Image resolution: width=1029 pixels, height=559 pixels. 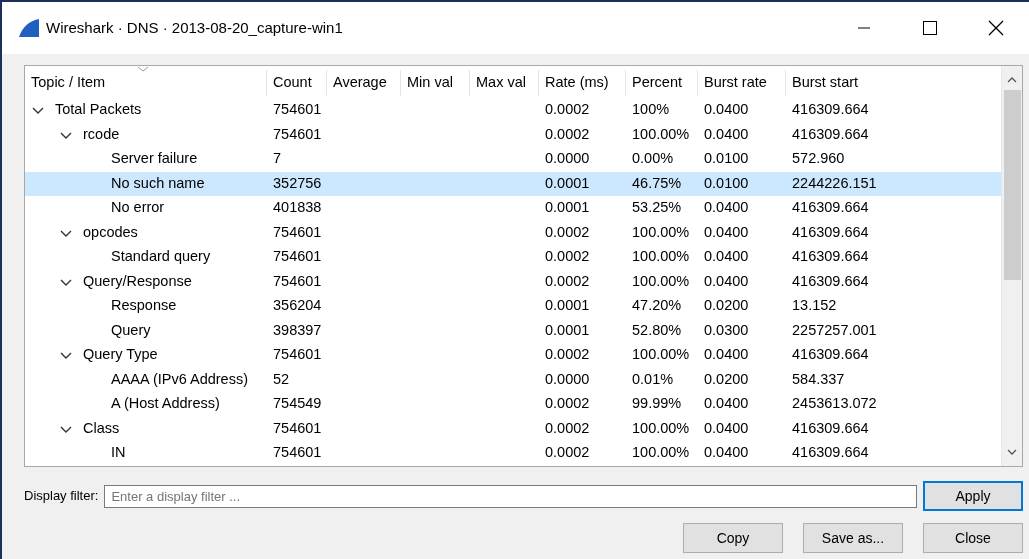 What do you see at coordinates (513, 159) in the screenshot?
I see `tree-row: Server failure 7 0.0000 0.00% 0.0100 572.960` at bounding box center [513, 159].